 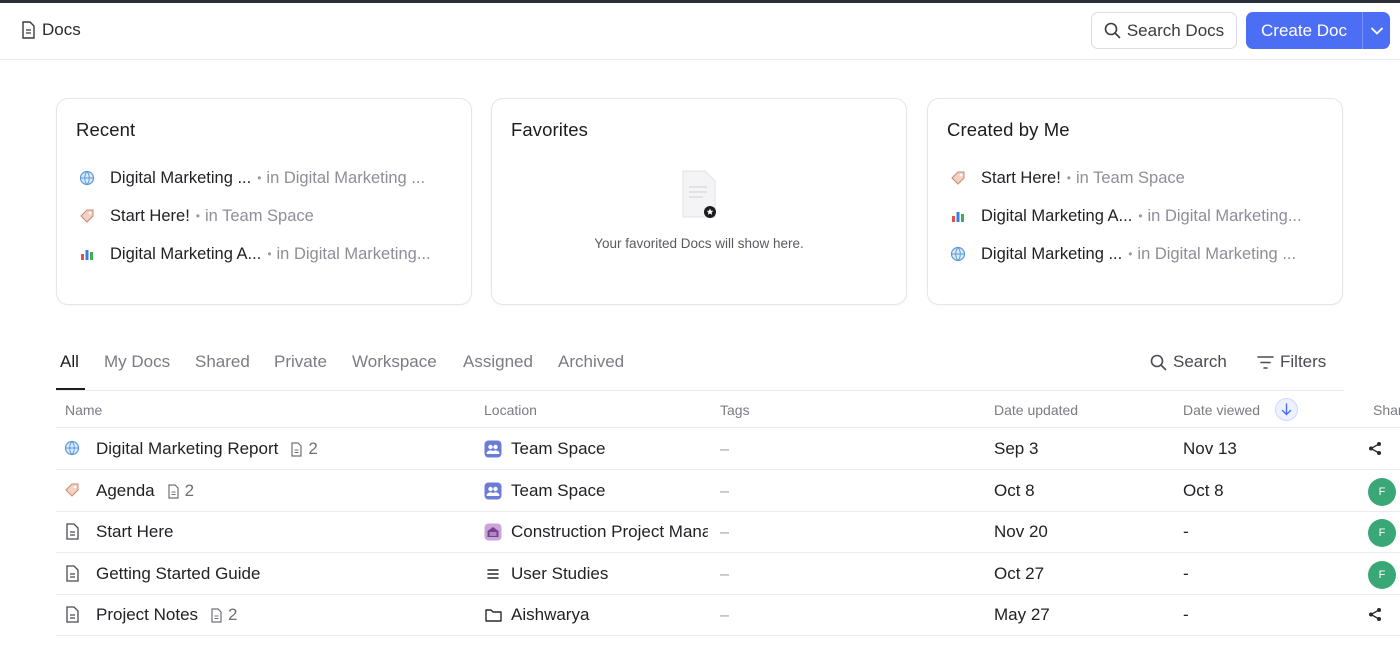 What do you see at coordinates (1188, 362) in the screenshot?
I see `table-search-button: Search` at bounding box center [1188, 362].